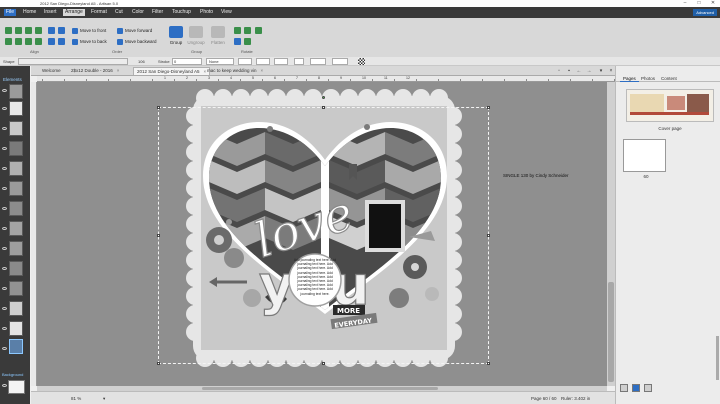 The height and width of the screenshot is (404, 720). Describe the element at coordinates (648, 388) in the screenshot. I see `single-view-icon` at that location.